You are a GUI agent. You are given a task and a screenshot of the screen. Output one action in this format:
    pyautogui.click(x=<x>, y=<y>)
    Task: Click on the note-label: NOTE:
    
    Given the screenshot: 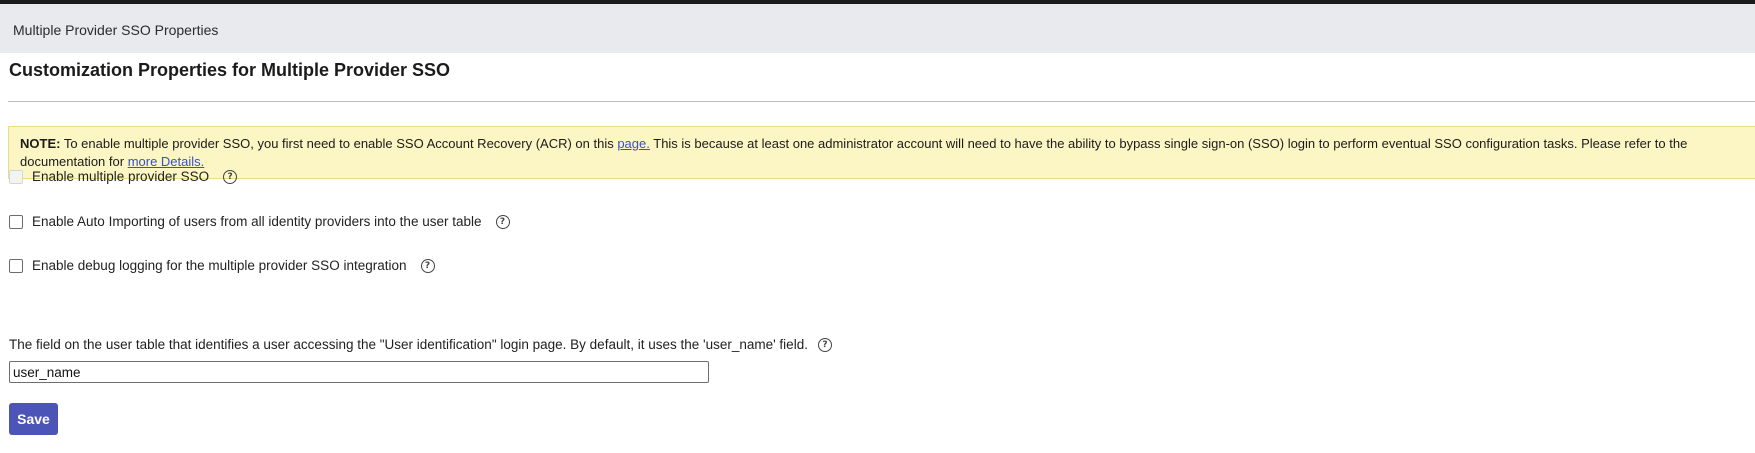 What is the action you would take?
    pyautogui.click(x=40, y=143)
    